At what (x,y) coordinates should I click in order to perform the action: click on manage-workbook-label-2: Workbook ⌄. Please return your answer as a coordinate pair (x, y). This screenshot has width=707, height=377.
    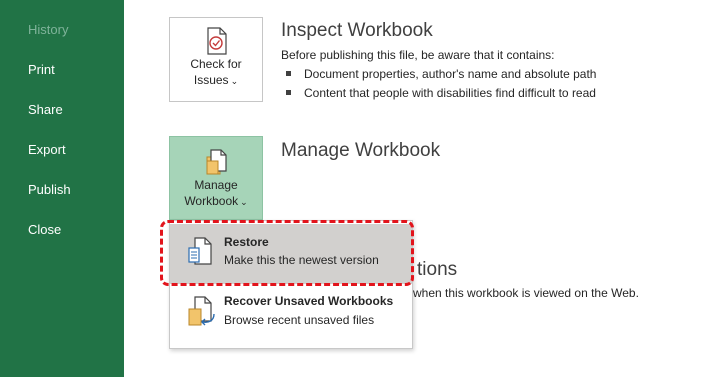
    Looking at the image, I should click on (216, 201).